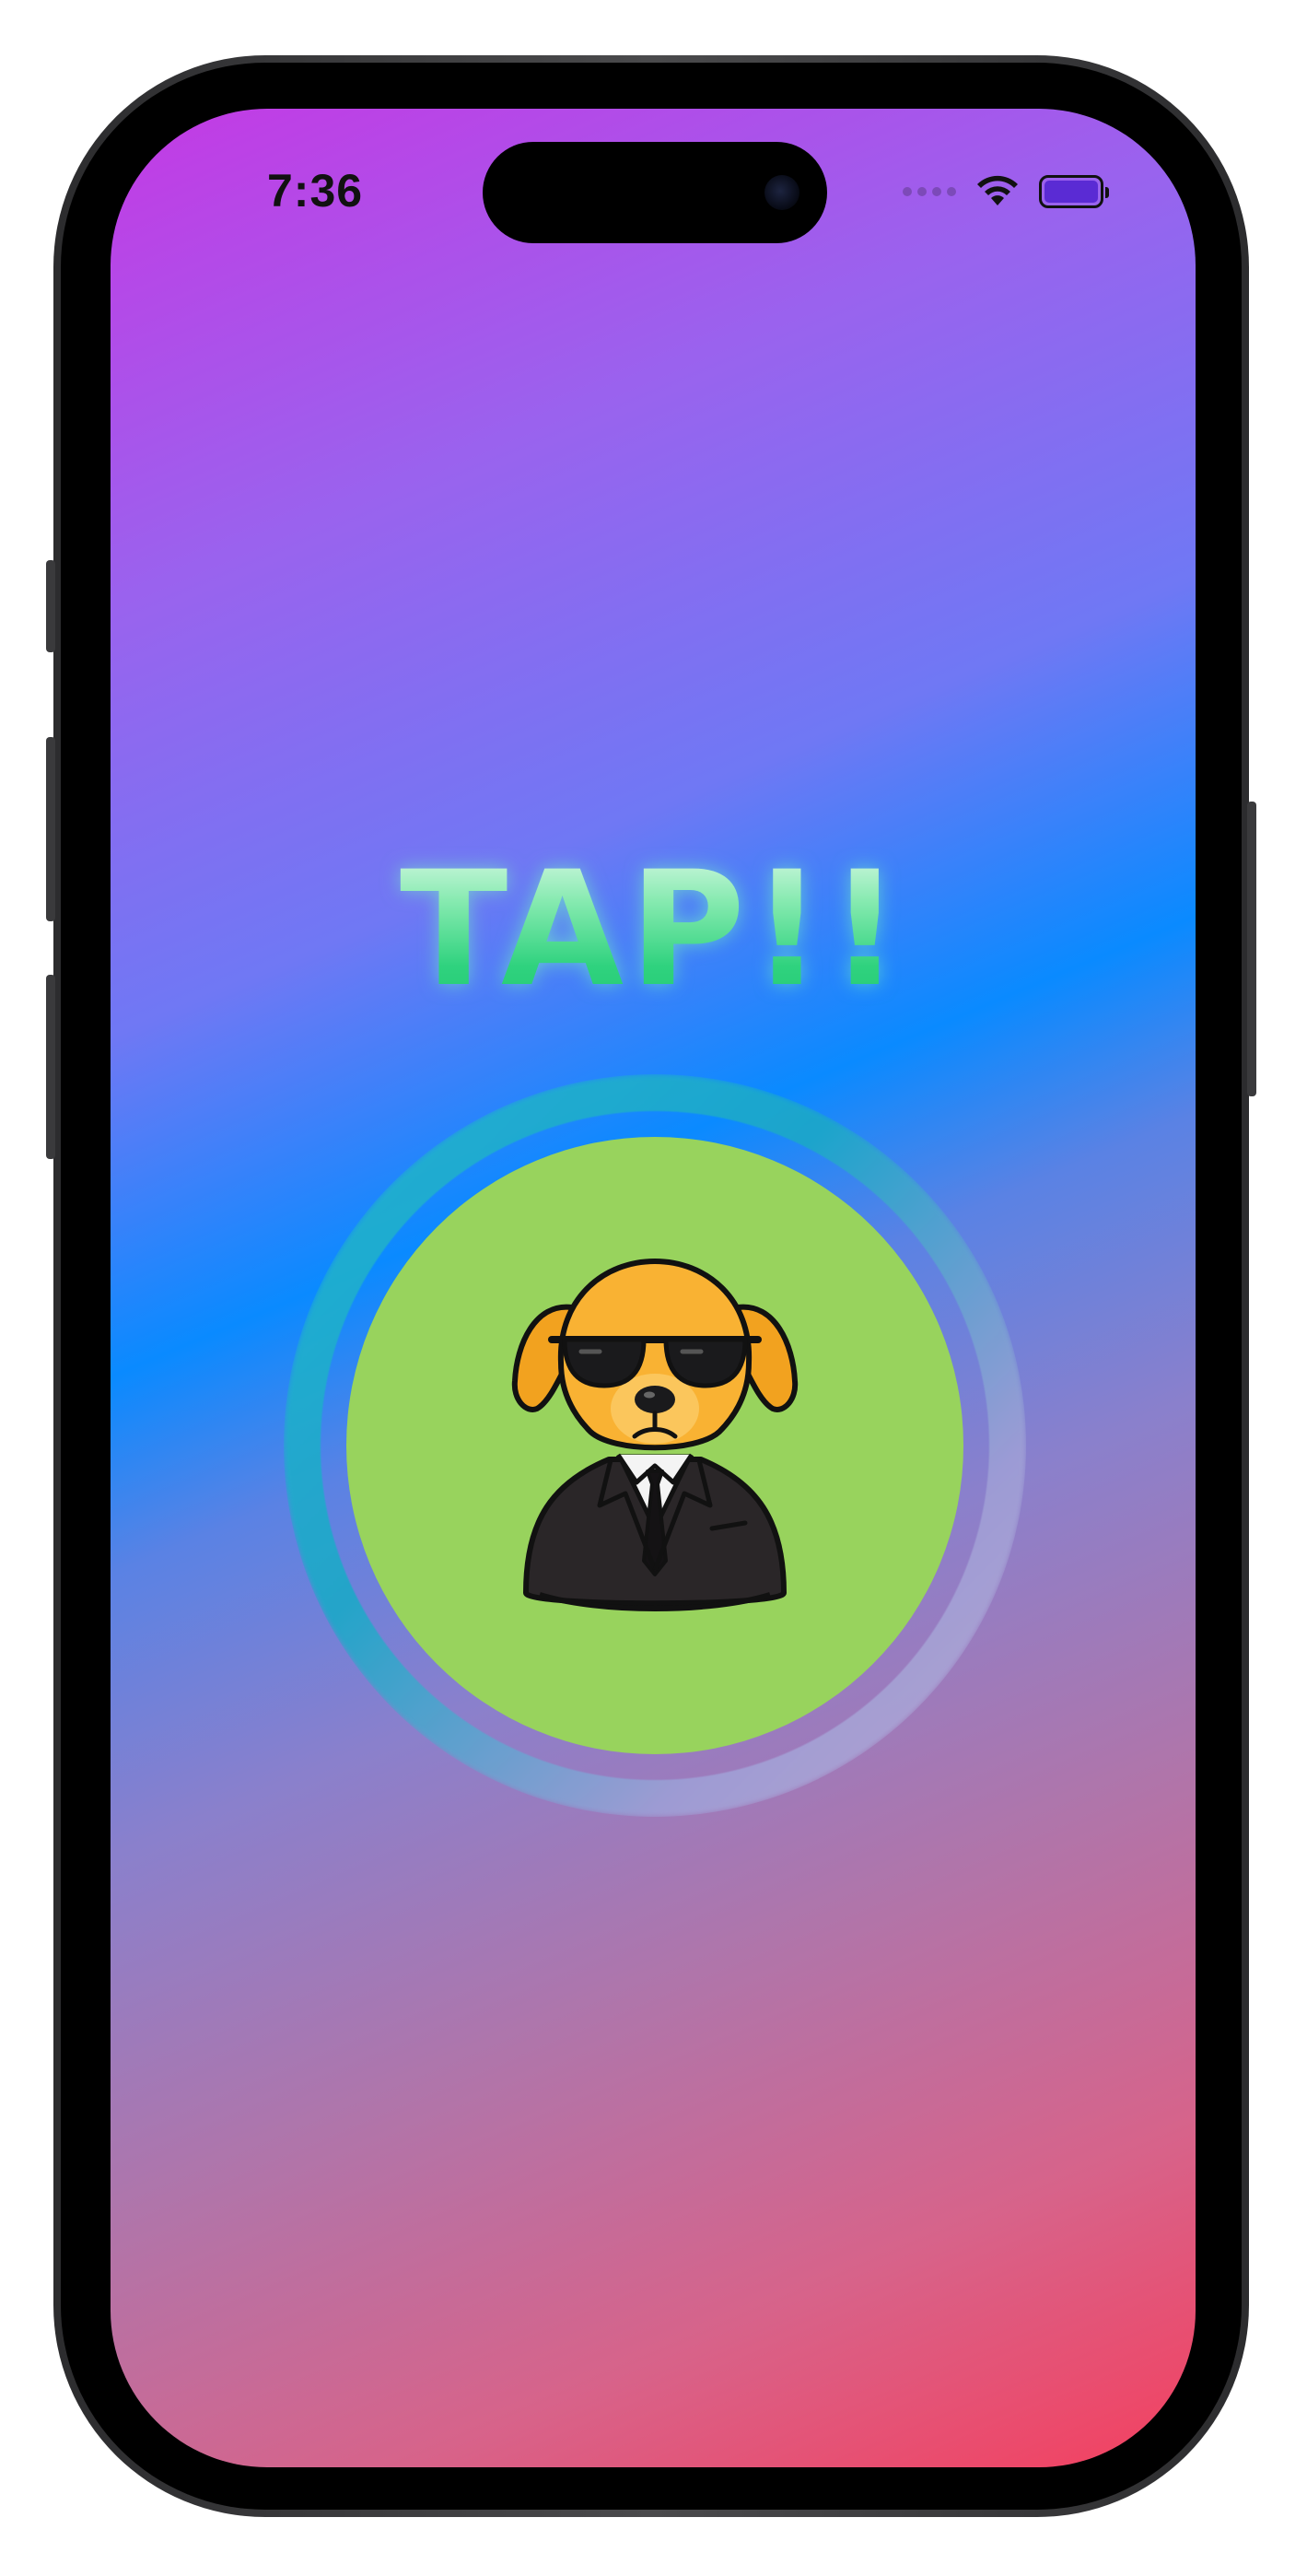  Describe the element at coordinates (655, 192) in the screenshot. I see `dynamic-island` at that location.